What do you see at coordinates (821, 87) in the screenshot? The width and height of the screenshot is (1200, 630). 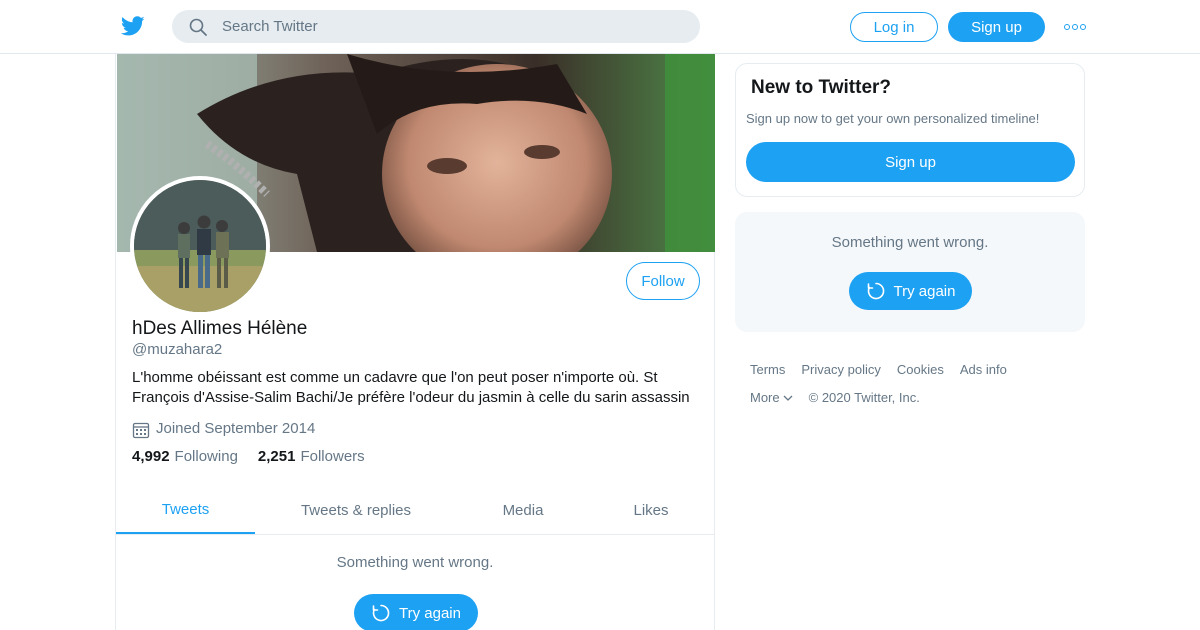 I see `card-title: New to Twitter?` at bounding box center [821, 87].